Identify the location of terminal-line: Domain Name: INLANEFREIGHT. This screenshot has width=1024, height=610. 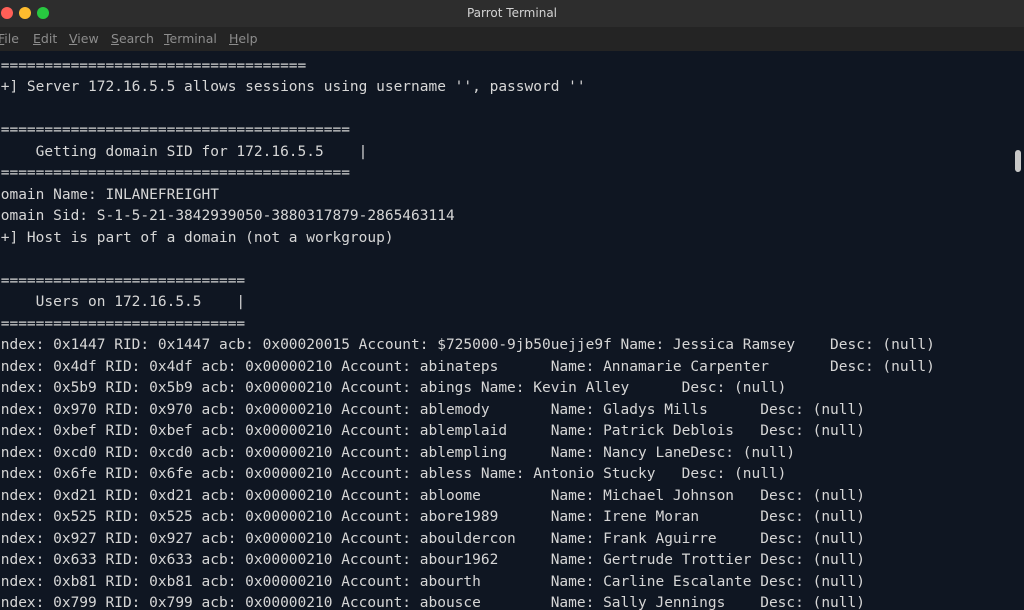
(109, 195).